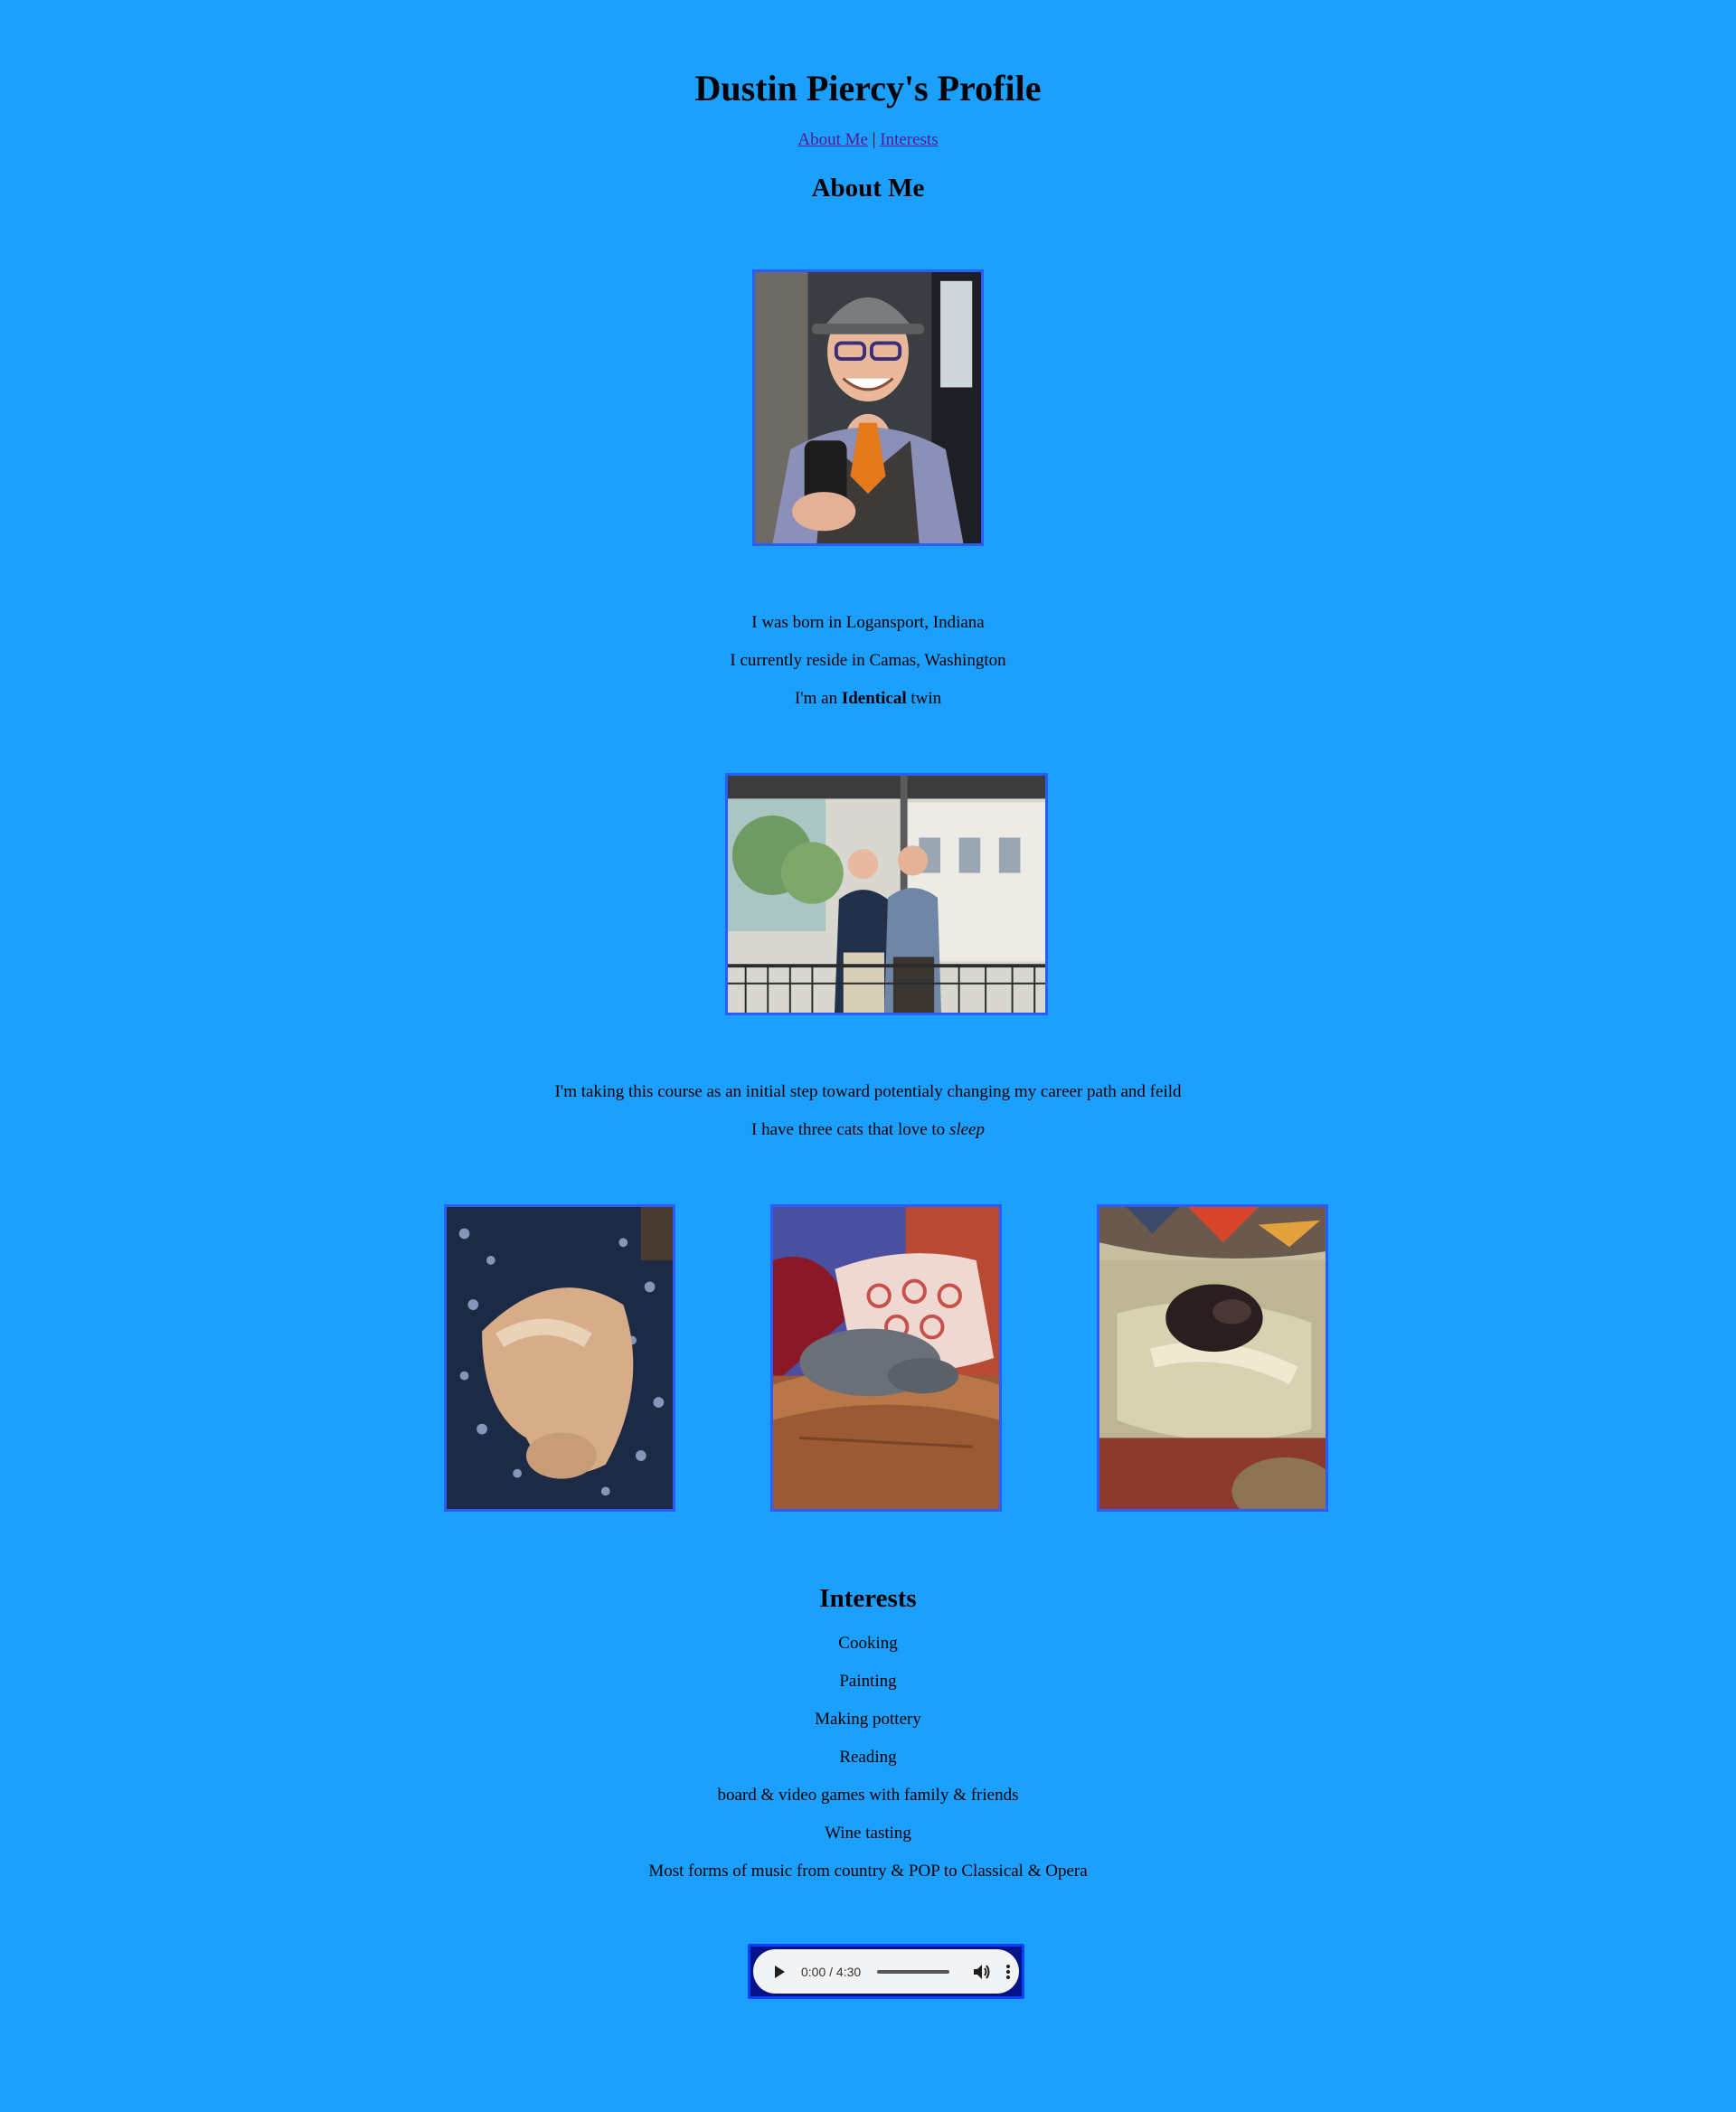 The image size is (1736, 2112). I want to click on audio-player: 0:00 / 4:30, so click(886, 1971).